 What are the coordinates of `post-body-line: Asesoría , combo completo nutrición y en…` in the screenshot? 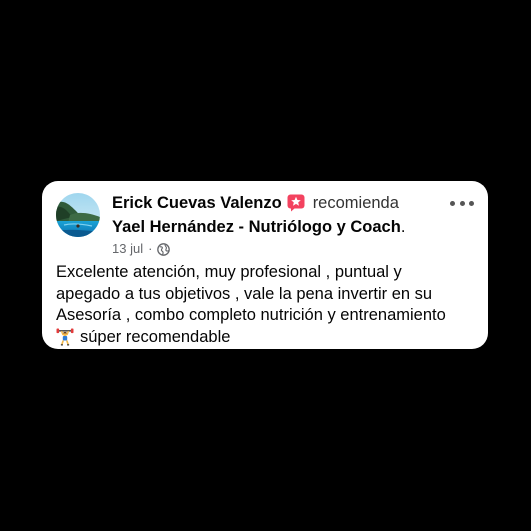 It's located at (251, 315).